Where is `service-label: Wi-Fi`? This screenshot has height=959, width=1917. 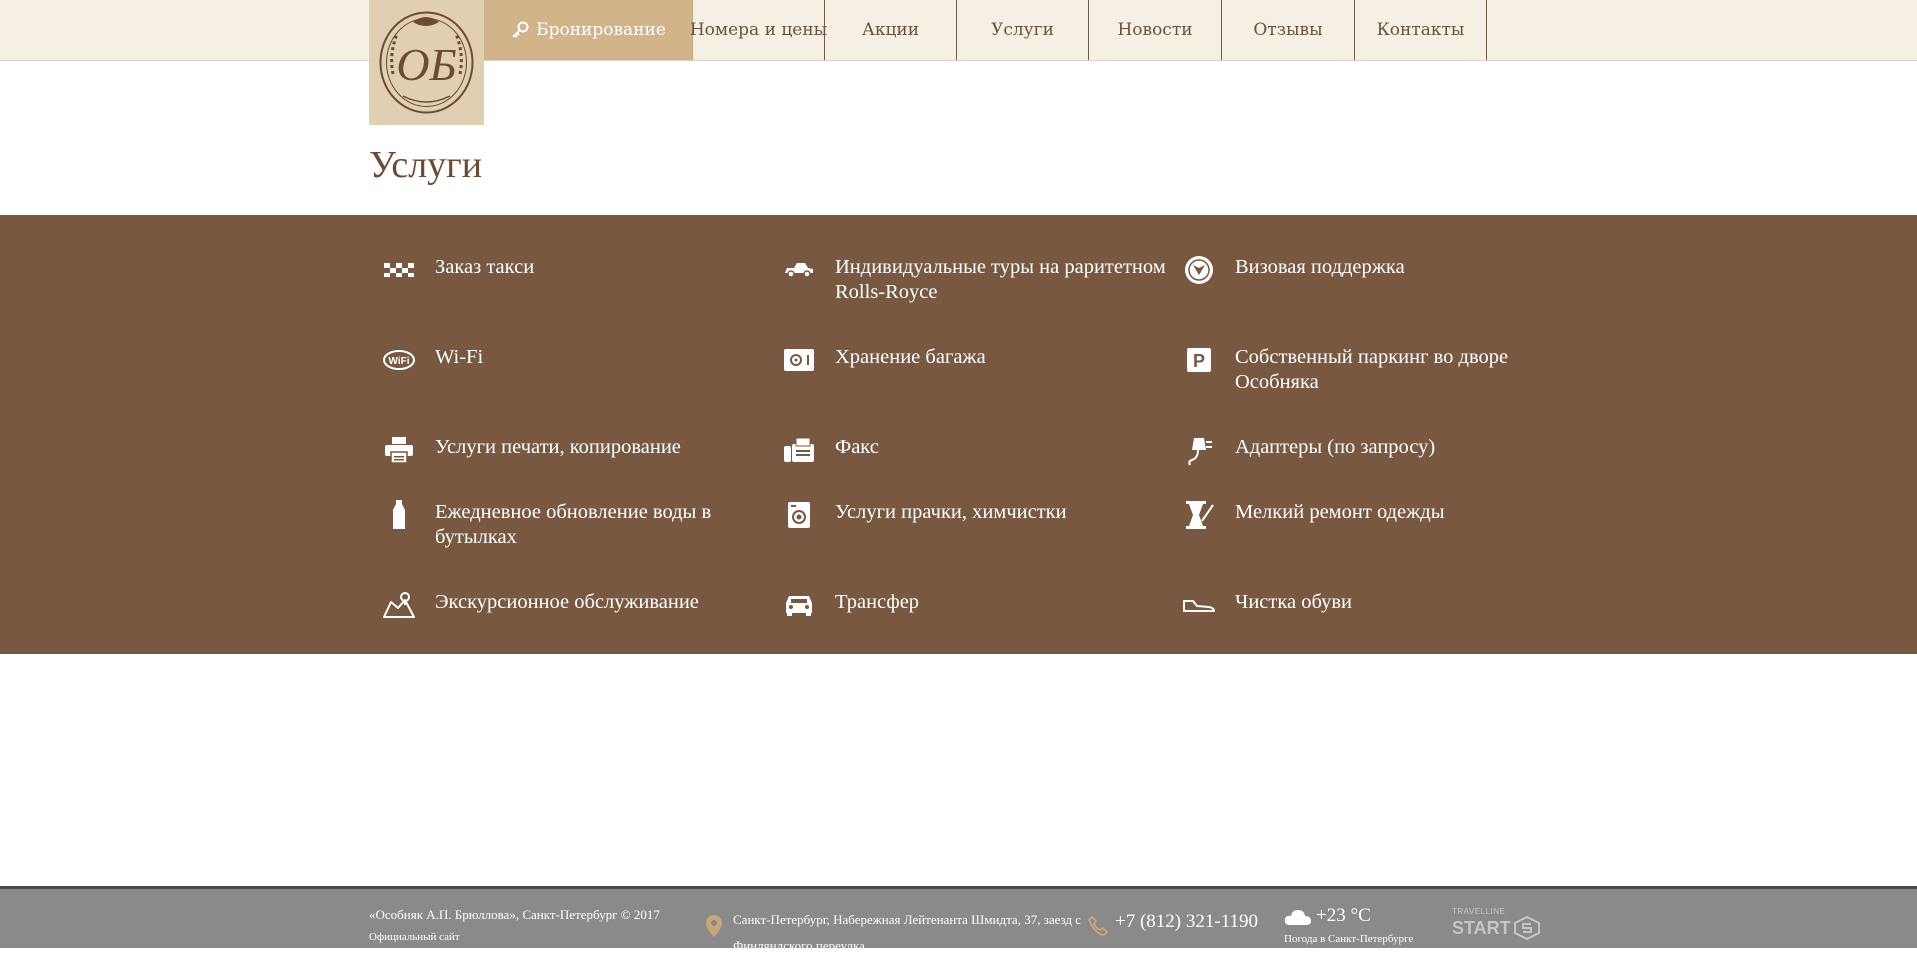 service-label: Wi-Fi is located at coordinates (459, 357).